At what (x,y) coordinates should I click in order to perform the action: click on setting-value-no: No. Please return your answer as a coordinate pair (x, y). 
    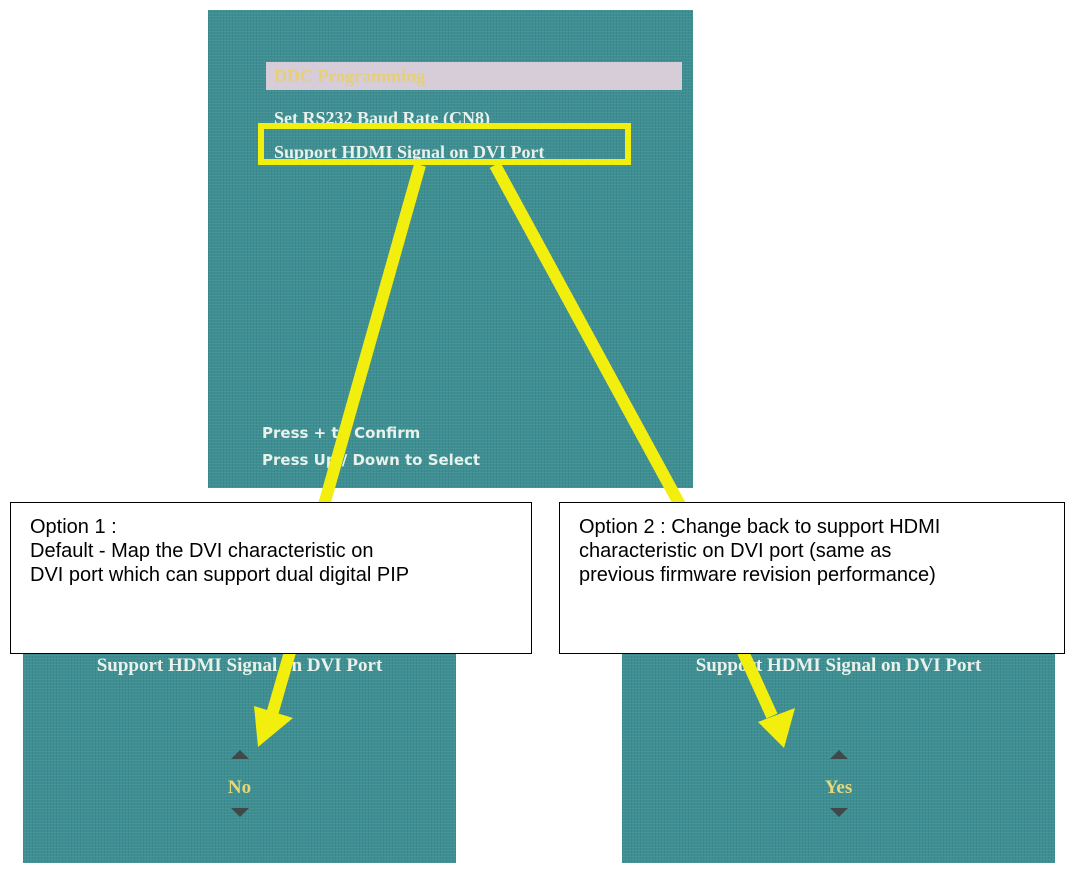
    Looking at the image, I should click on (239, 788).